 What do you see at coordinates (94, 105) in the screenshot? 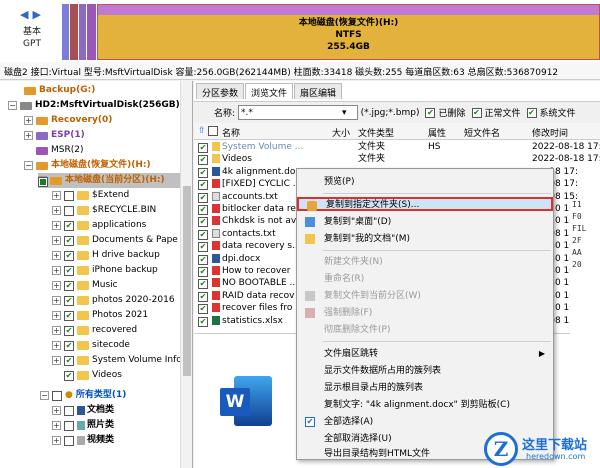
I see `tree-item-hd2: − HD2:MsftVirtualDisk(256GB)` at bounding box center [94, 105].